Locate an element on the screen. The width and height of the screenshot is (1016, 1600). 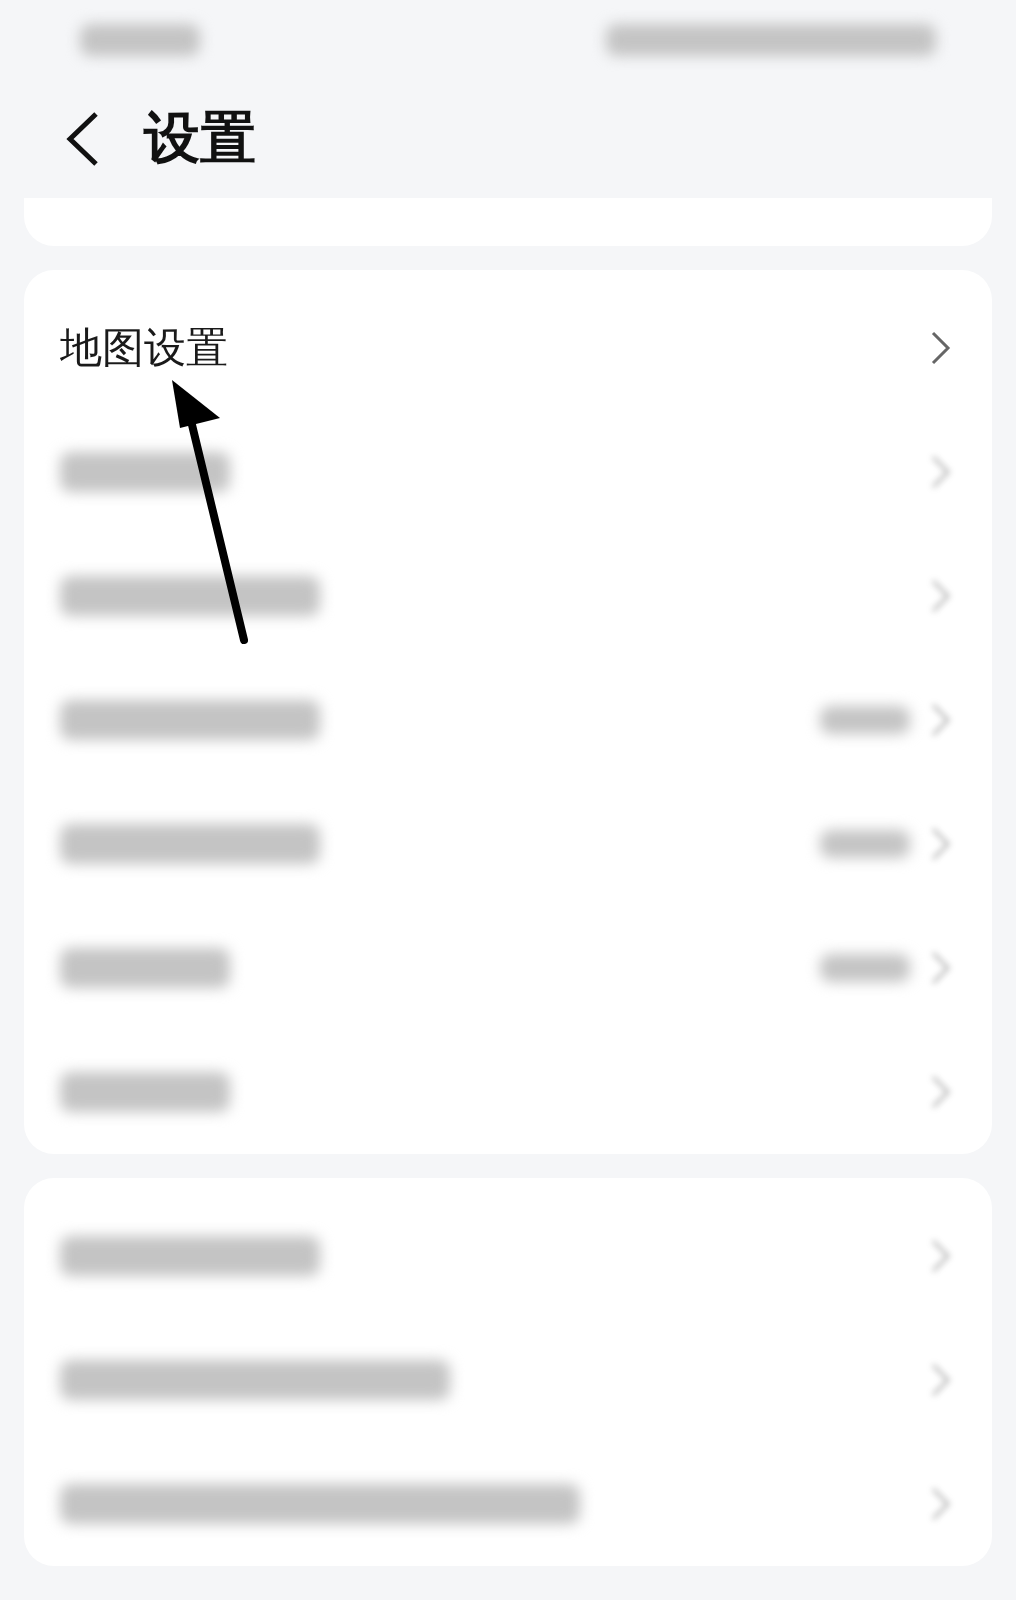
settings-row: 地图设置 is located at coordinates (508, 340).